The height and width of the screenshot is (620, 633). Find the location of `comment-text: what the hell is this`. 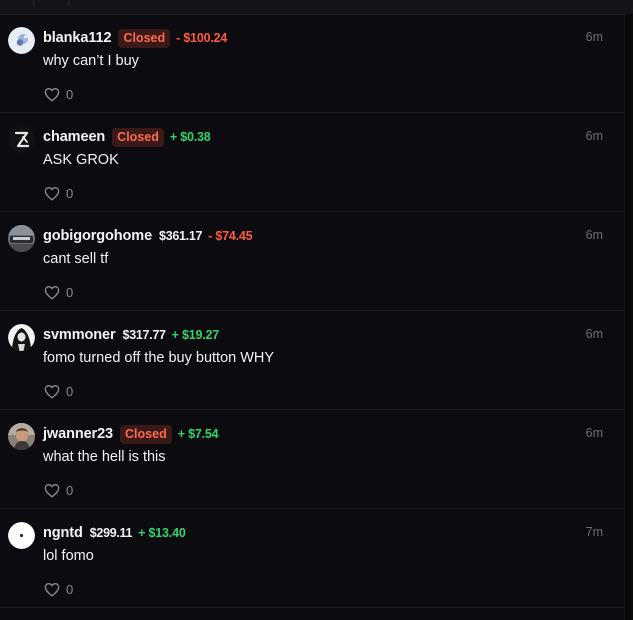

comment-text: what the hell is this is located at coordinates (104, 457).